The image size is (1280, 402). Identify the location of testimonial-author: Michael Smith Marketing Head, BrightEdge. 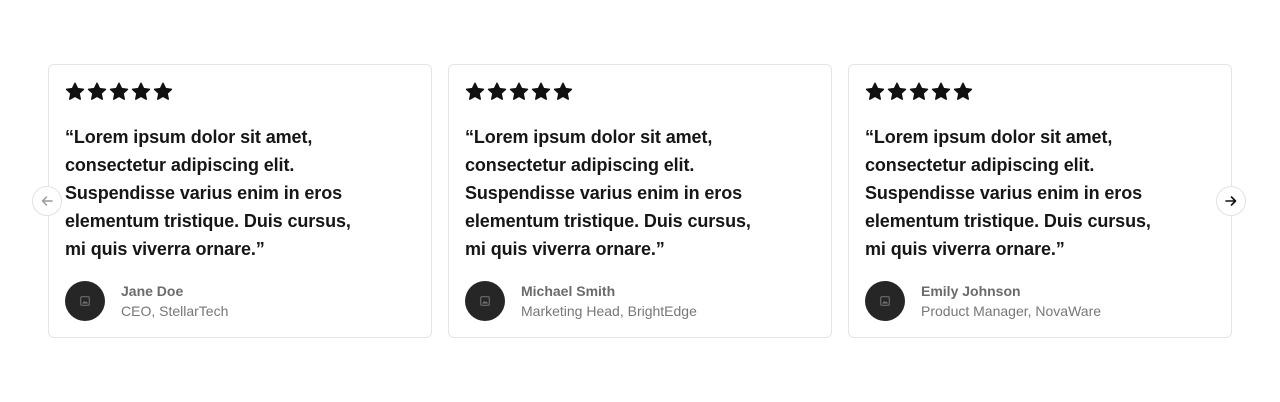
(581, 301).